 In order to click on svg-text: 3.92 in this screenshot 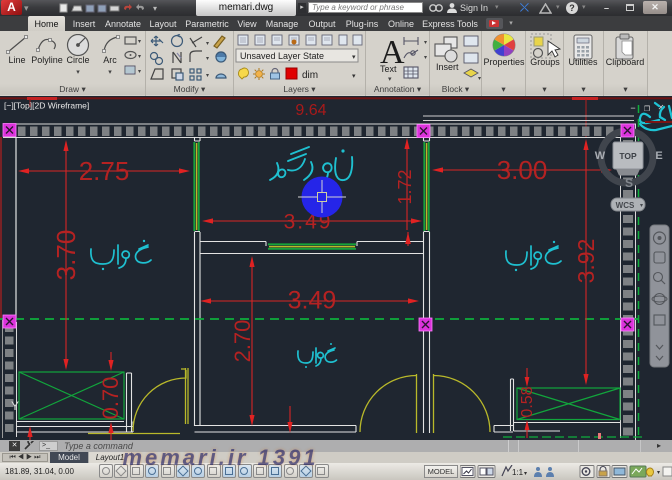, I will do `click(586, 261)`.